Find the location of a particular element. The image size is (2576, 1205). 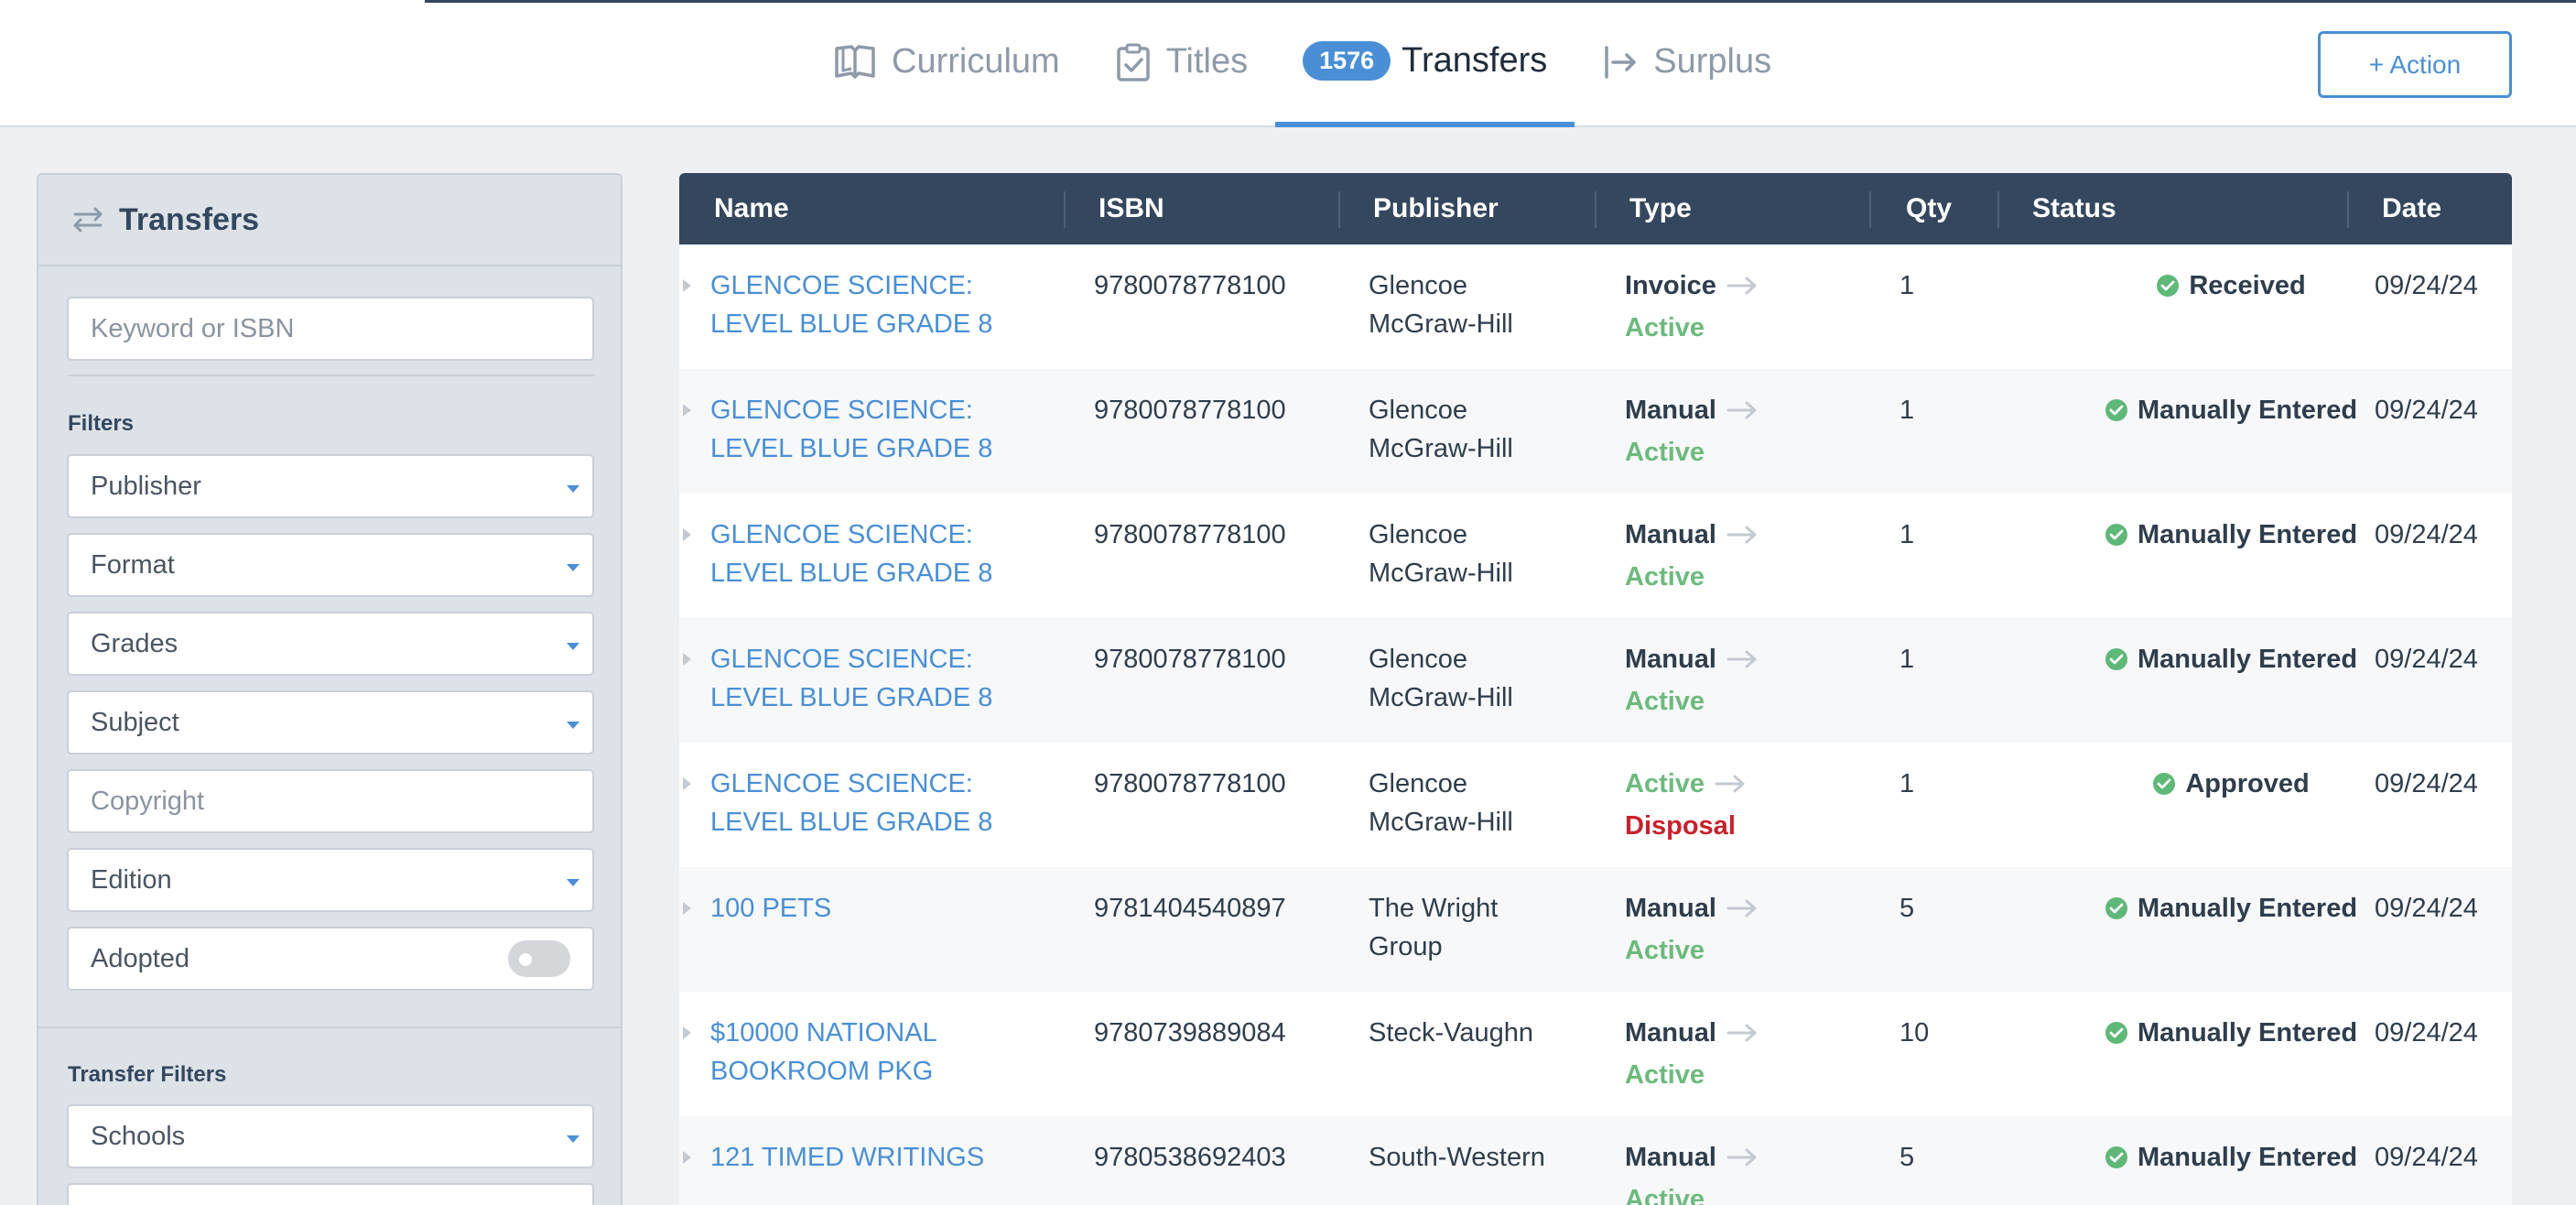

column-header-publisher: Publisher is located at coordinates (1436, 208).